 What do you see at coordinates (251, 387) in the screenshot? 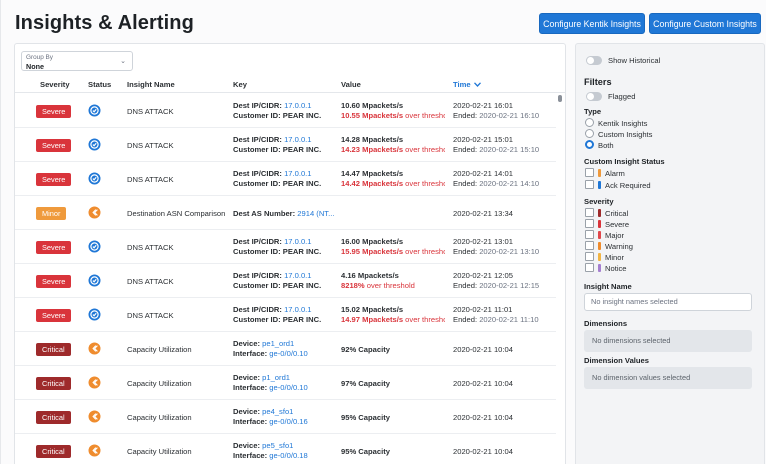
I see `key-label: Interface:` at bounding box center [251, 387].